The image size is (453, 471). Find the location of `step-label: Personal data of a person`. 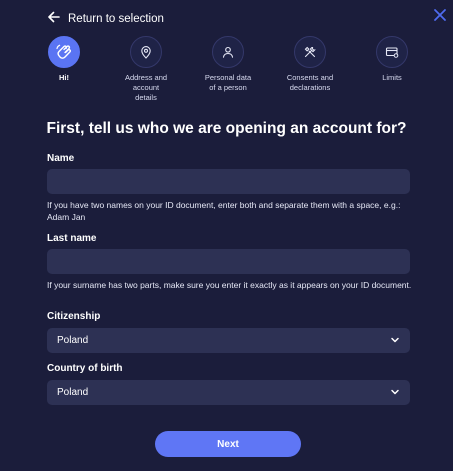

step-label: Personal data of a person is located at coordinates (228, 82).